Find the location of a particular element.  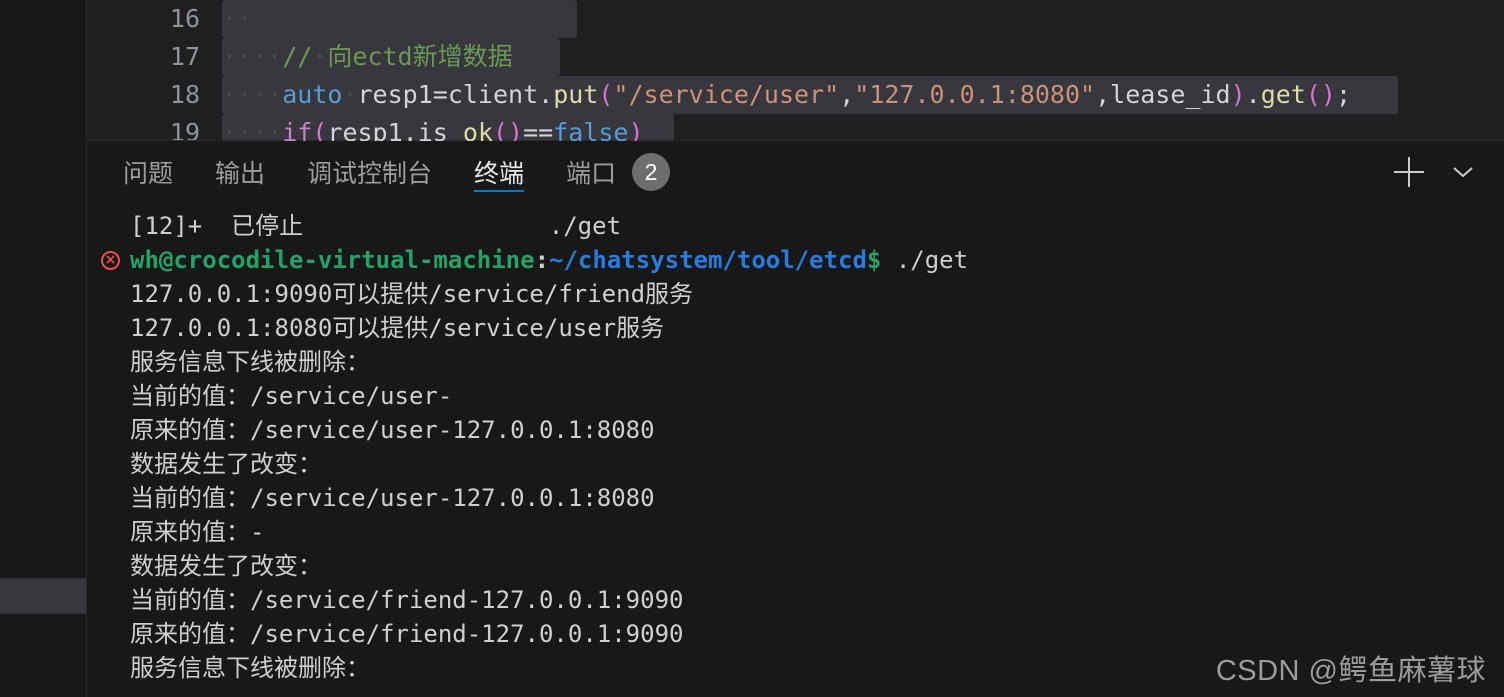

code-line: 16 ·· is located at coordinates (795, 19).